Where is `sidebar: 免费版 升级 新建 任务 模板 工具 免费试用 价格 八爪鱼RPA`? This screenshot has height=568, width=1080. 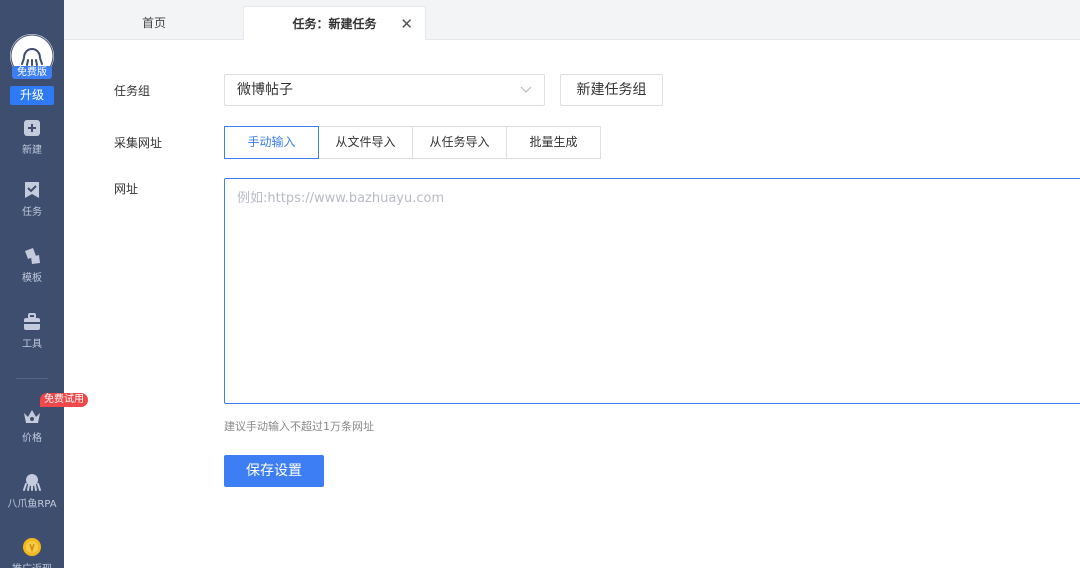
sidebar: 免费版 升级 新建 任务 模板 工具 免费试用 价格 八爪鱼RPA is located at coordinates (44, 284).